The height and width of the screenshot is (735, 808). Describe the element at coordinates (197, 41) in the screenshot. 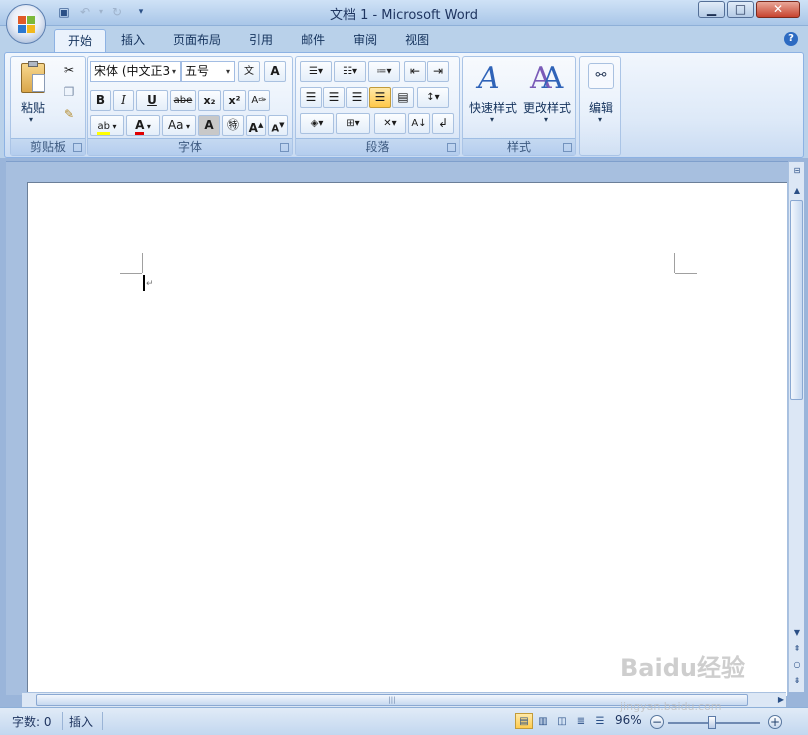

I see `tab-page-layout: 页面布局` at that location.